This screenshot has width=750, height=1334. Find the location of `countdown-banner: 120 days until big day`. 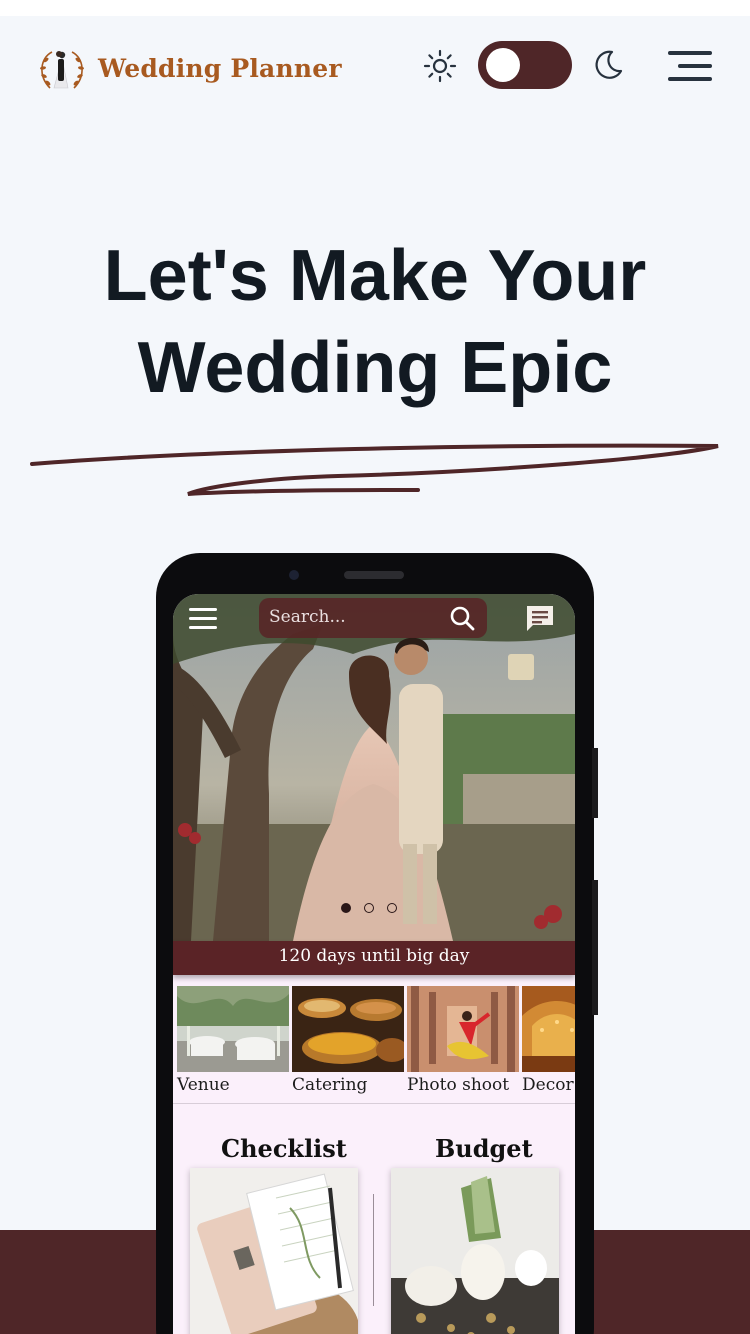

countdown-banner: 120 days until big day is located at coordinates (374, 958).